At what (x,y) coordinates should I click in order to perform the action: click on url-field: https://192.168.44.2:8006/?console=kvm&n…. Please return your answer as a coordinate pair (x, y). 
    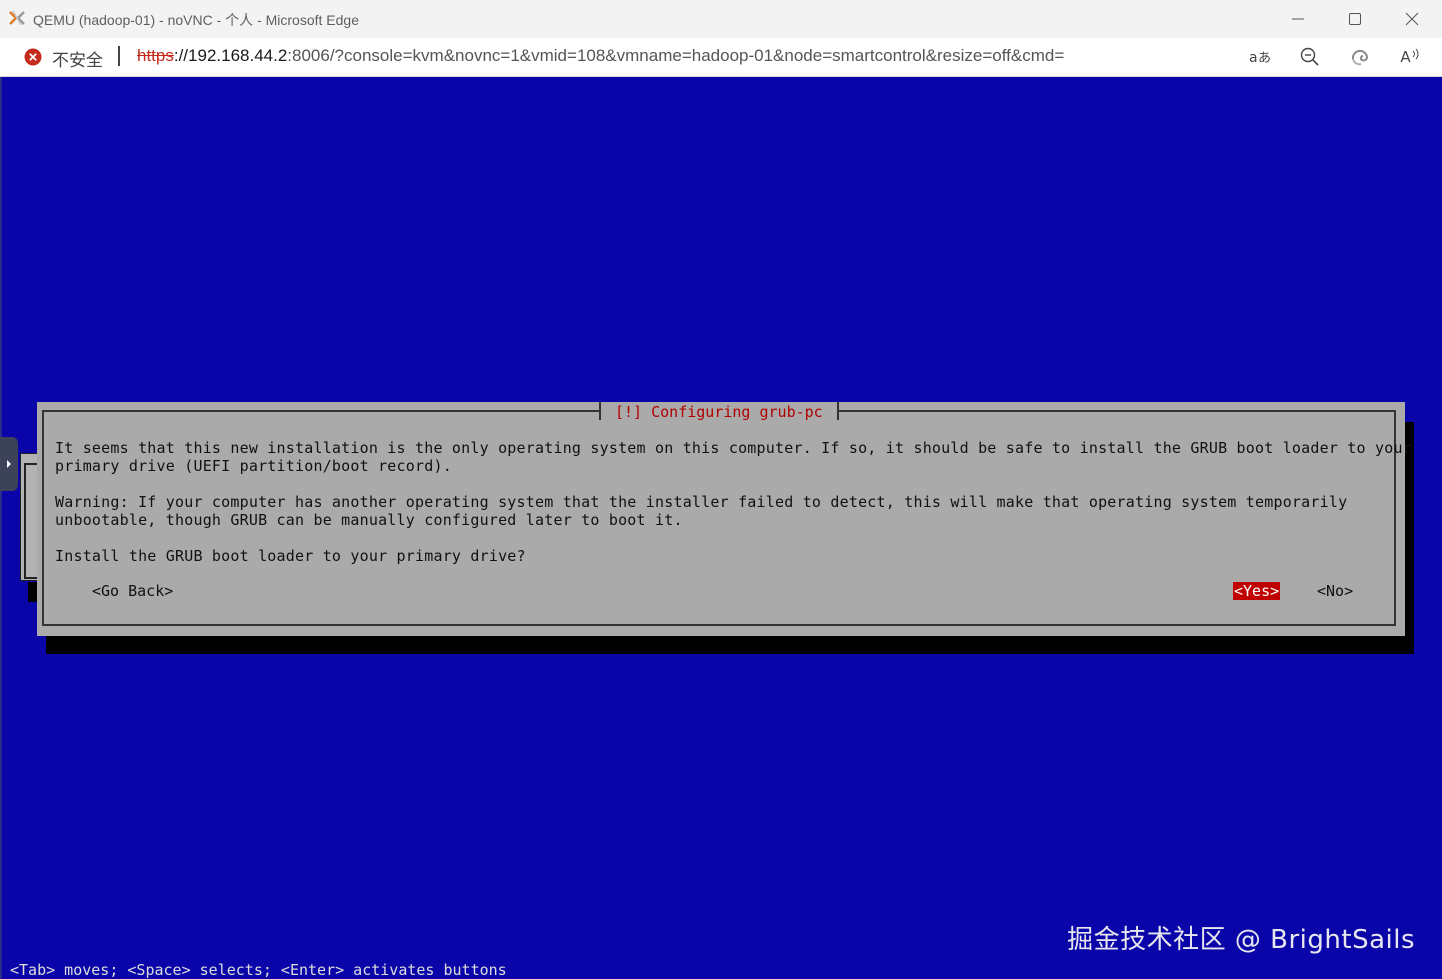
    Looking at the image, I should click on (600, 56).